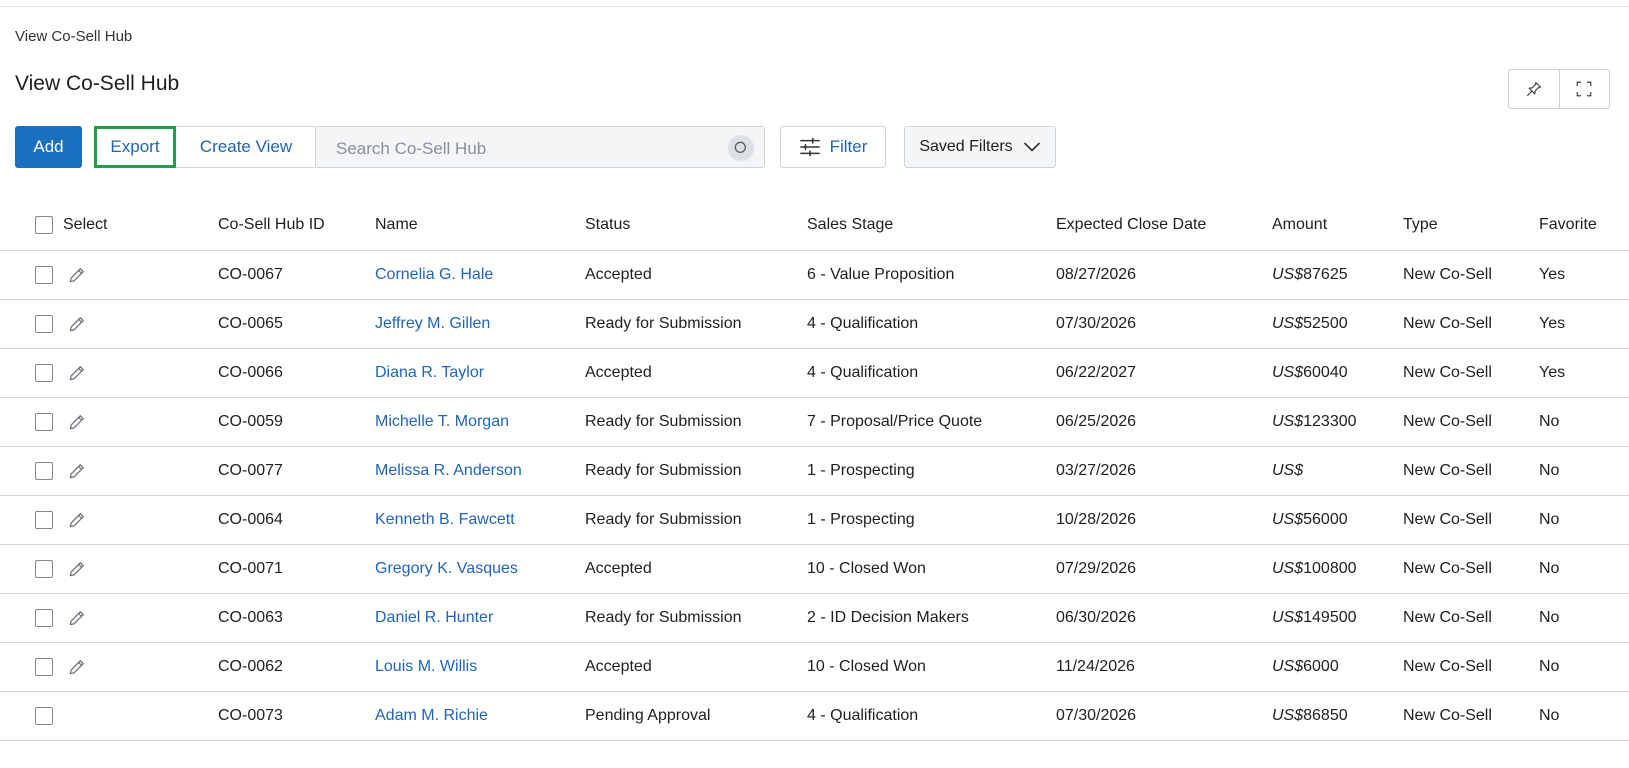 This screenshot has width=1629, height=768. Describe the element at coordinates (526, 149) in the screenshot. I see `search-input` at that location.